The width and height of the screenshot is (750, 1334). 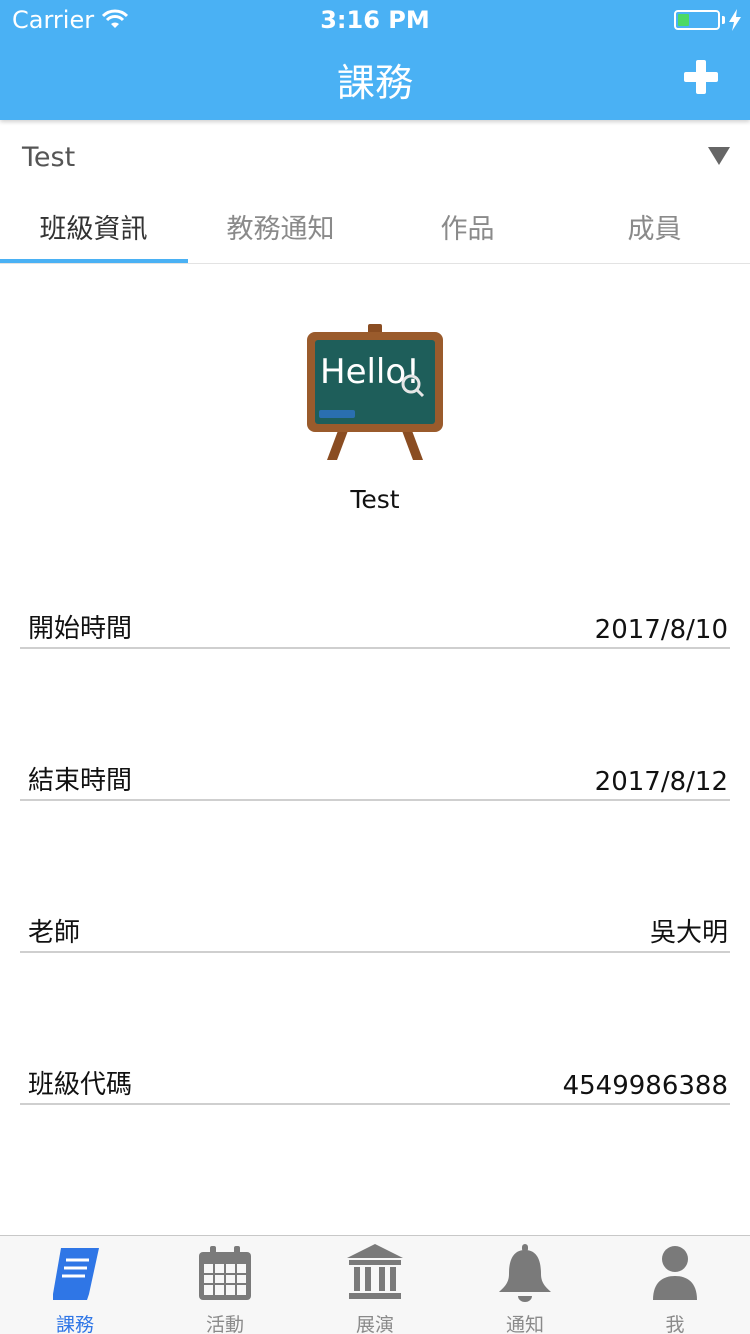 I want to click on tab-works: 作品, so click(x=467, y=230).